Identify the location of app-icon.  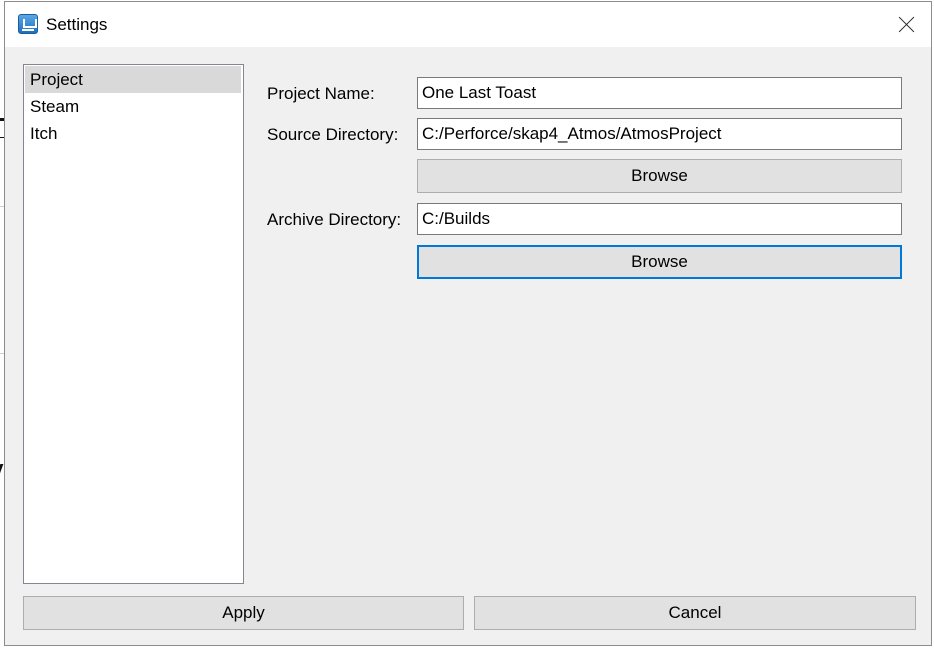
(28, 24).